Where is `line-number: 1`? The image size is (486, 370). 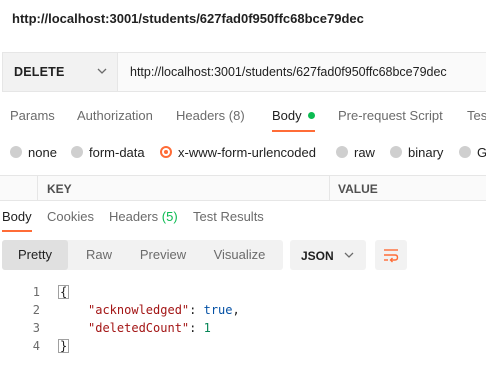
line-number: 1 is located at coordinates (36, 292).